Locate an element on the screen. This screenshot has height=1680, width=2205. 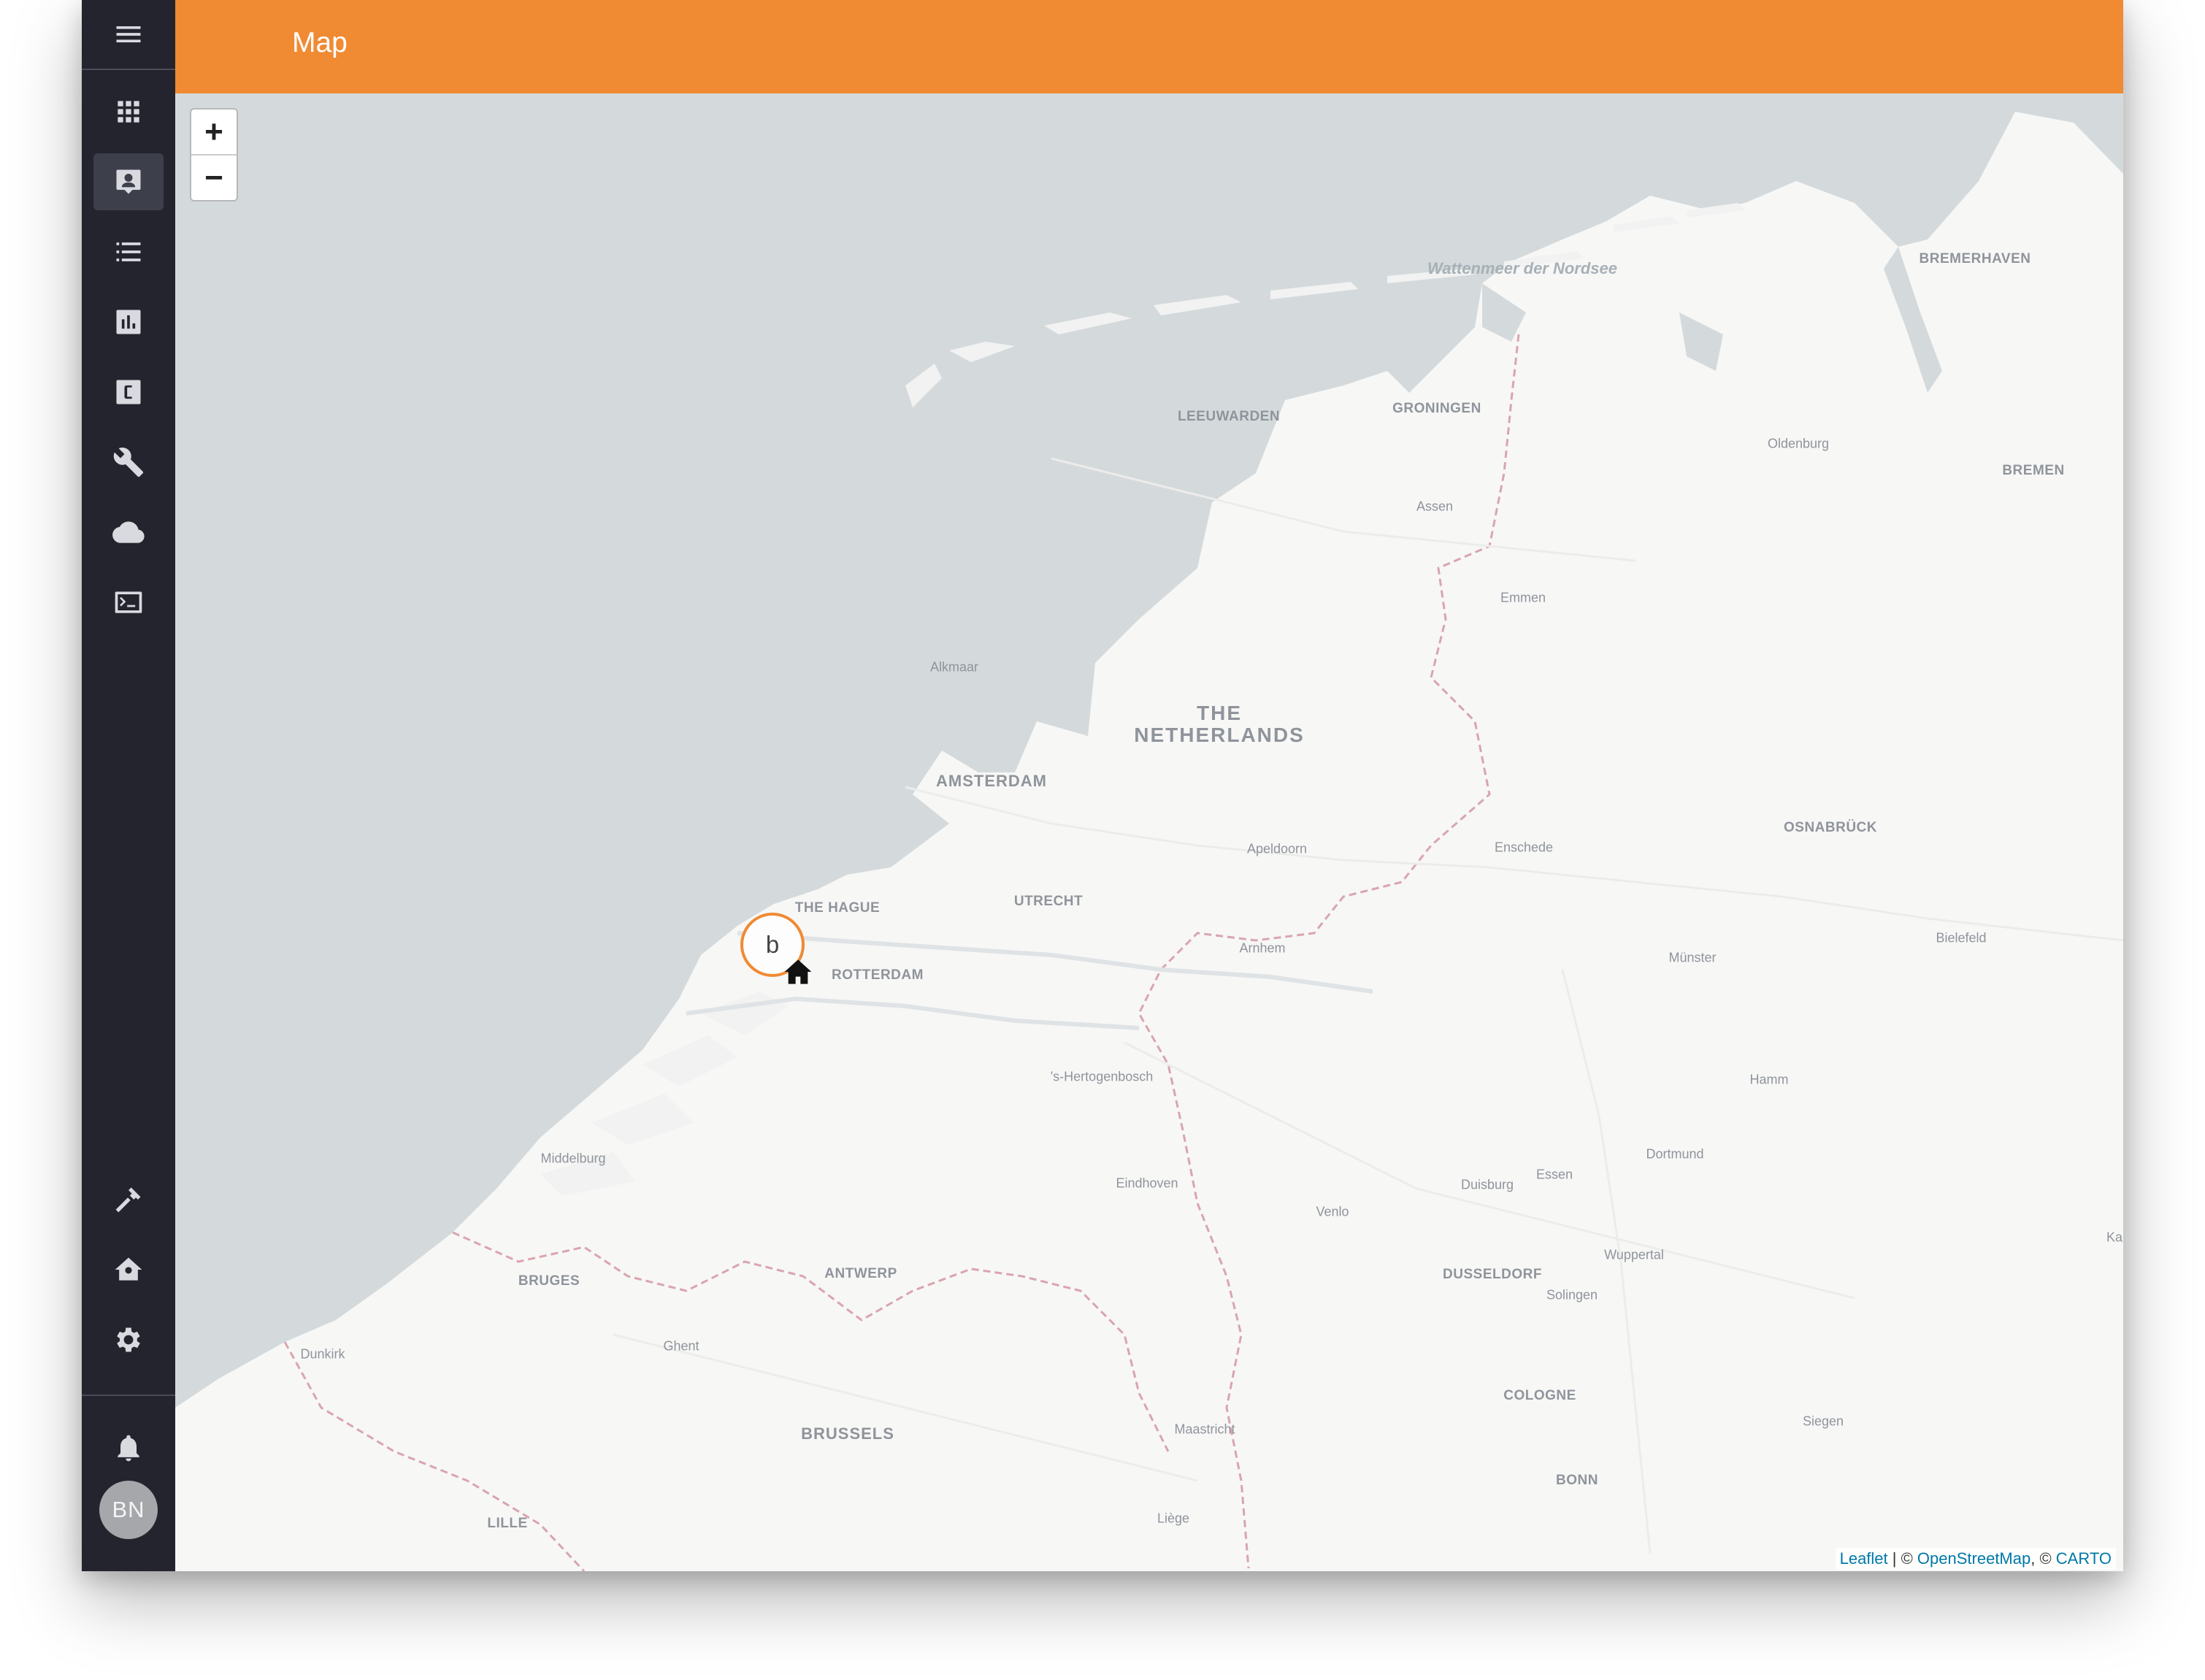
zoom-out-button: − is located at coordinates (214, 178).